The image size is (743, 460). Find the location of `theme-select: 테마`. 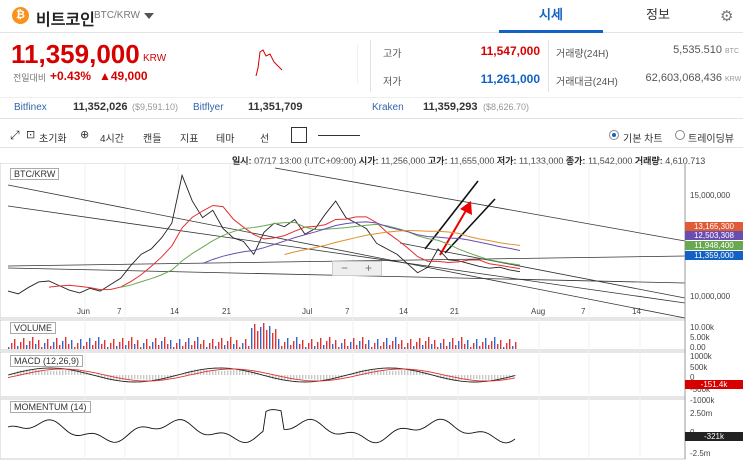

theme-select: 테마 is located at coordinates (225, 137).